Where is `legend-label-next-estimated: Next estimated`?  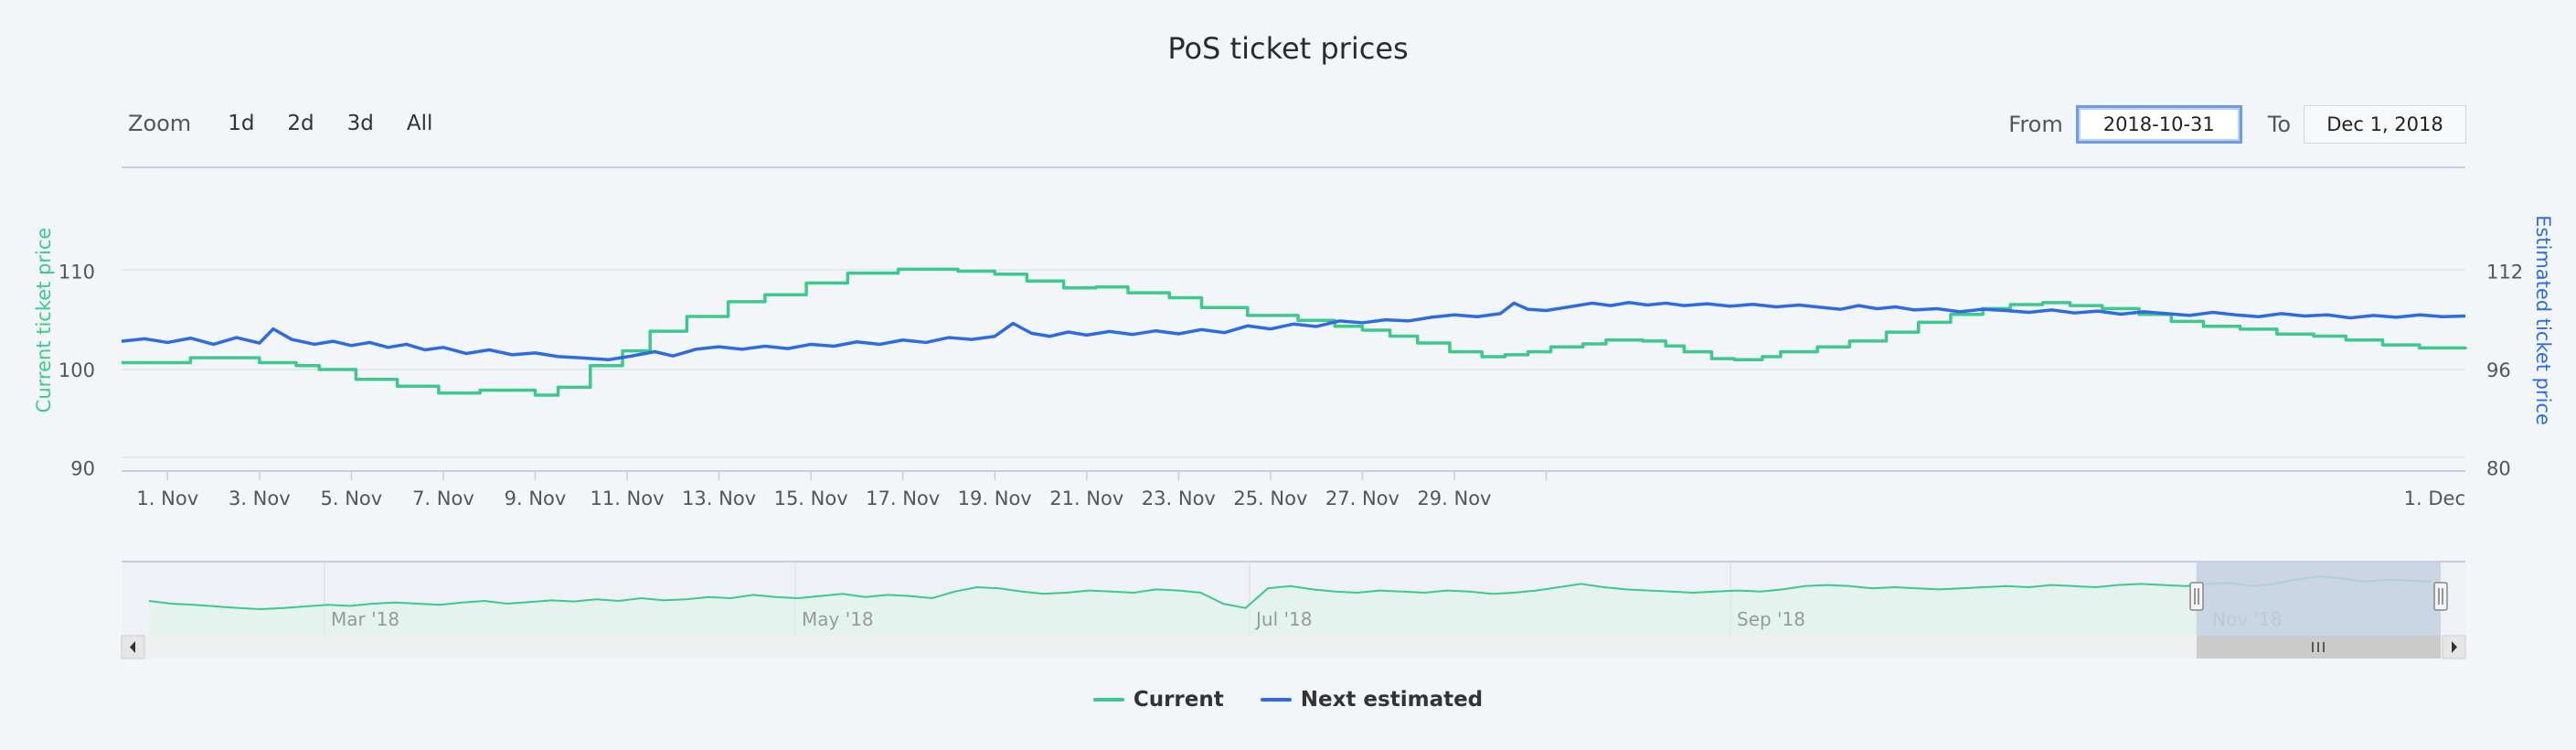
legend-label-next-estimated: Next estimated is located at coordinates (1392, 700).